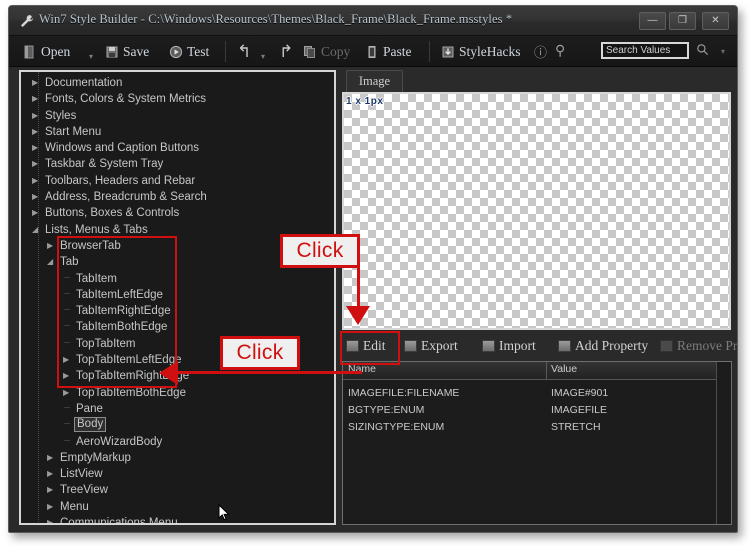 The width and height of the screenshot is (750, 546). What do you see at coordinates (177, 213) in the screenshot?
I see `tree-item-buttons-boxes-controls: ▶ Buttons, Boxes & Controls` at bounding box center [177, 213].